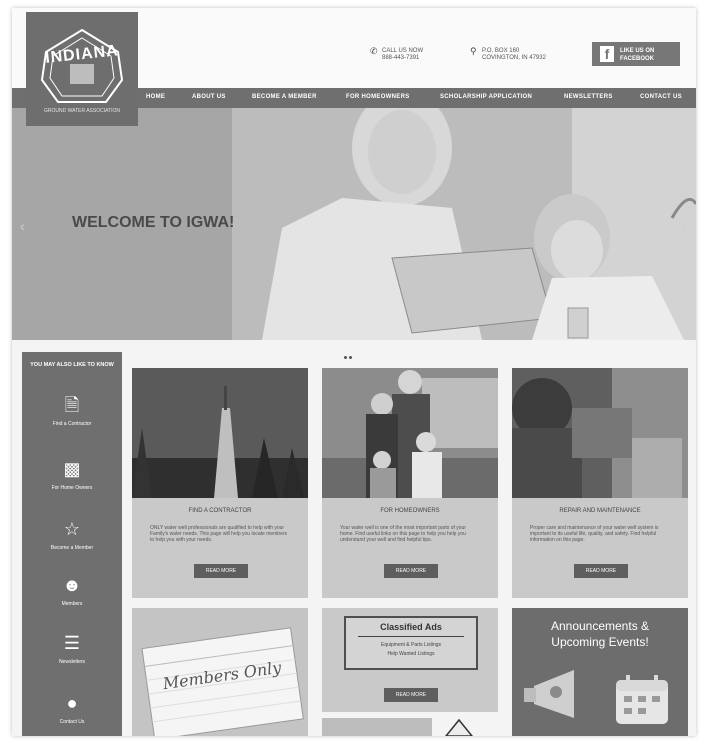 The height and width of the screenshot is (740, 701). Describe the element at coordinates (72, 469) in the screenshot. I see `tablet-icon: ▩` at that location.